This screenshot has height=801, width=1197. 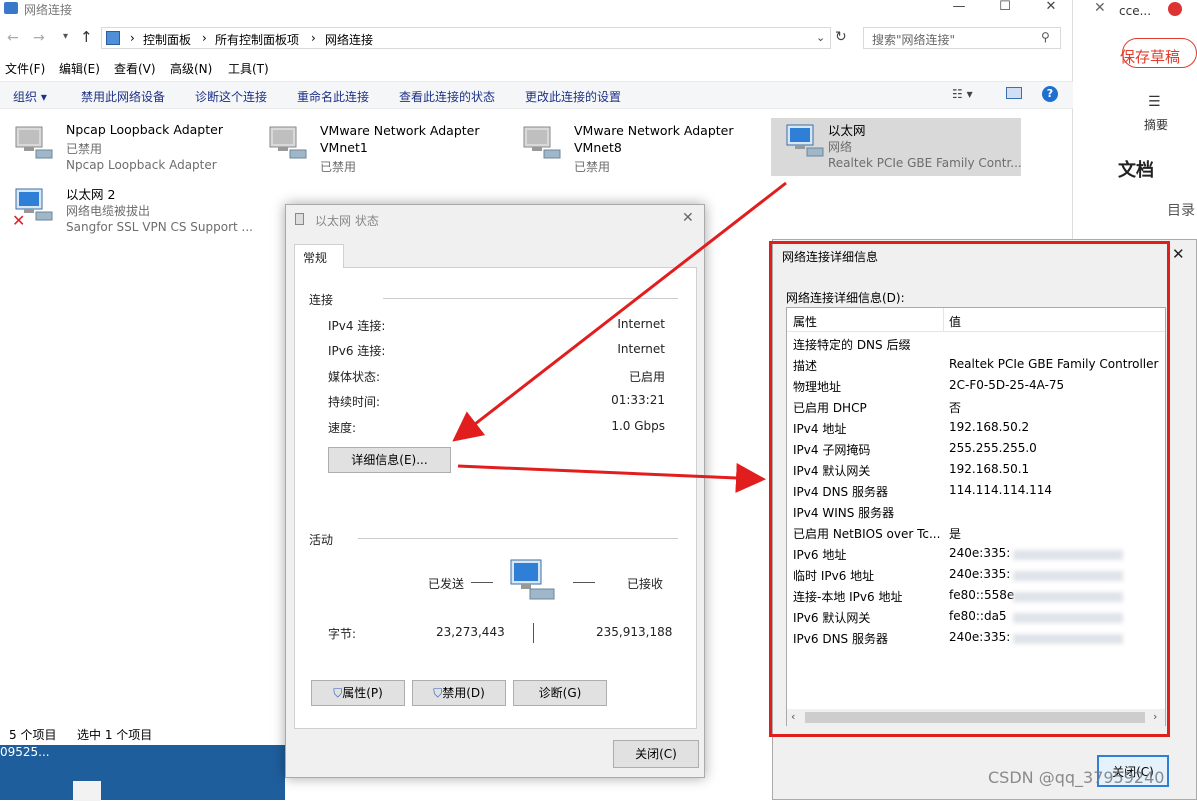 I want to click on annotation-arrows, so click(x=619, y=337).